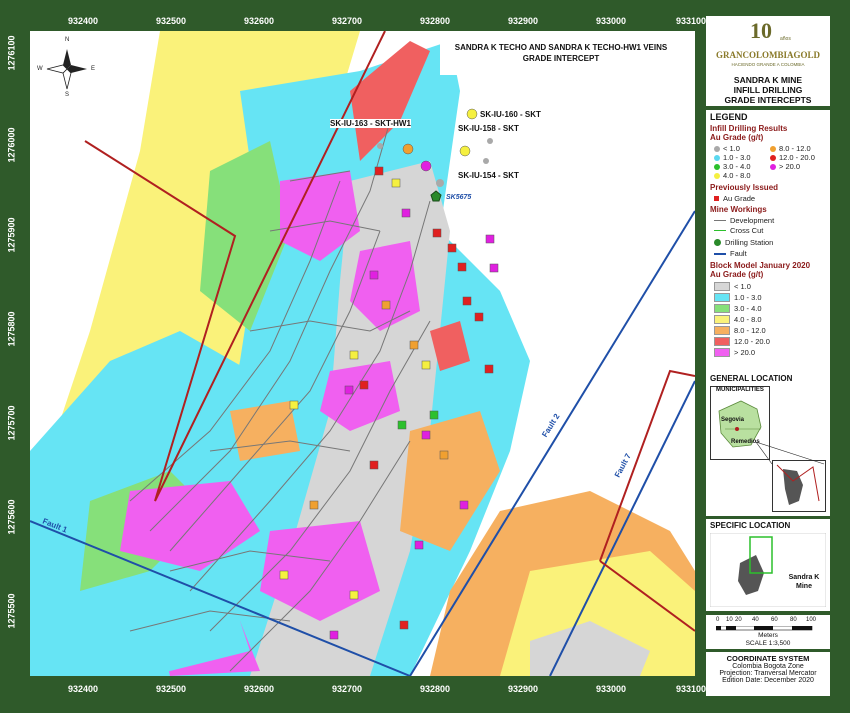 The height and width of the screenshot is (713, 850). What do you see at coordinates (752, 220) in the screenshot?
I see `legend-item-label: Development` at bounding box center [752, 220].